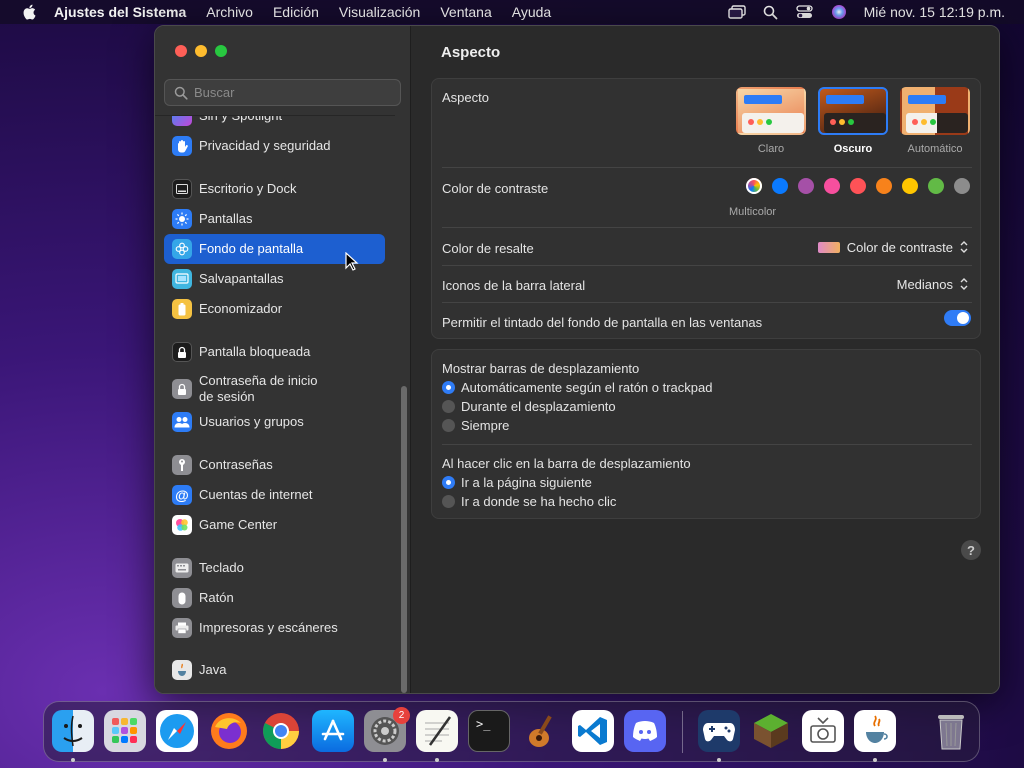 The height and width of the screenshot is (768, 1024). Describe the element at coordinates (274, 628) in the screenshot. I see `sidebar-item-printers: Impresoras y escáneres` at that location.